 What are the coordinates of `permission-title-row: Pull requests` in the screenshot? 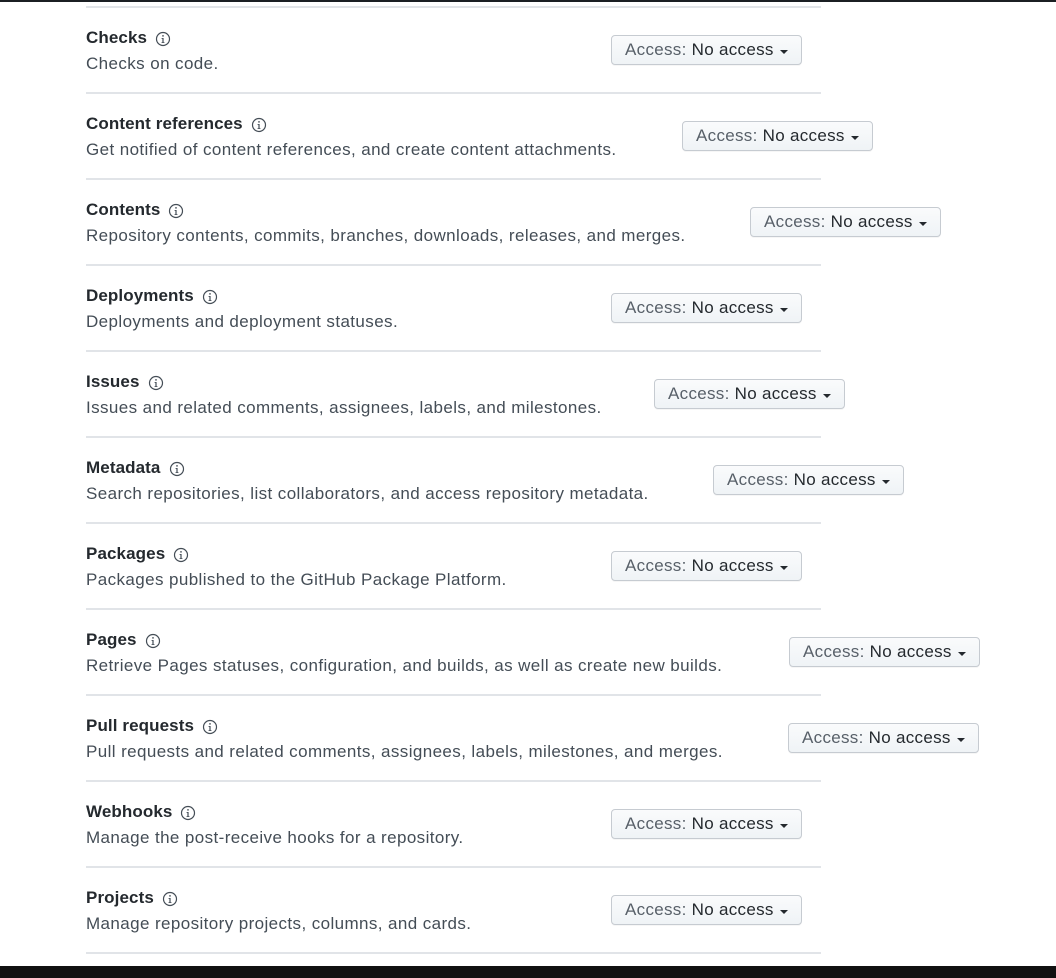 It's located at (152, 726).